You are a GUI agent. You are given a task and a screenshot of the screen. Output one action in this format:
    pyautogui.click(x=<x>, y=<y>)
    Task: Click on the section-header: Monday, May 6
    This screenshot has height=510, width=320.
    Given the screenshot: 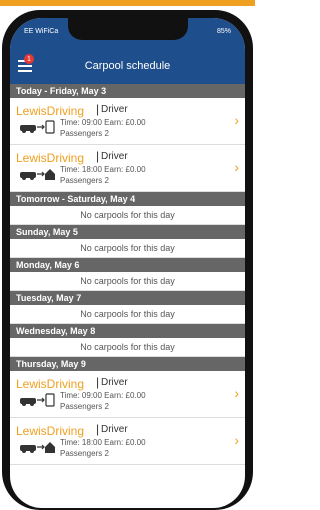 What is the action you would take?
    pyautogui.click(x=127, y=265)
    